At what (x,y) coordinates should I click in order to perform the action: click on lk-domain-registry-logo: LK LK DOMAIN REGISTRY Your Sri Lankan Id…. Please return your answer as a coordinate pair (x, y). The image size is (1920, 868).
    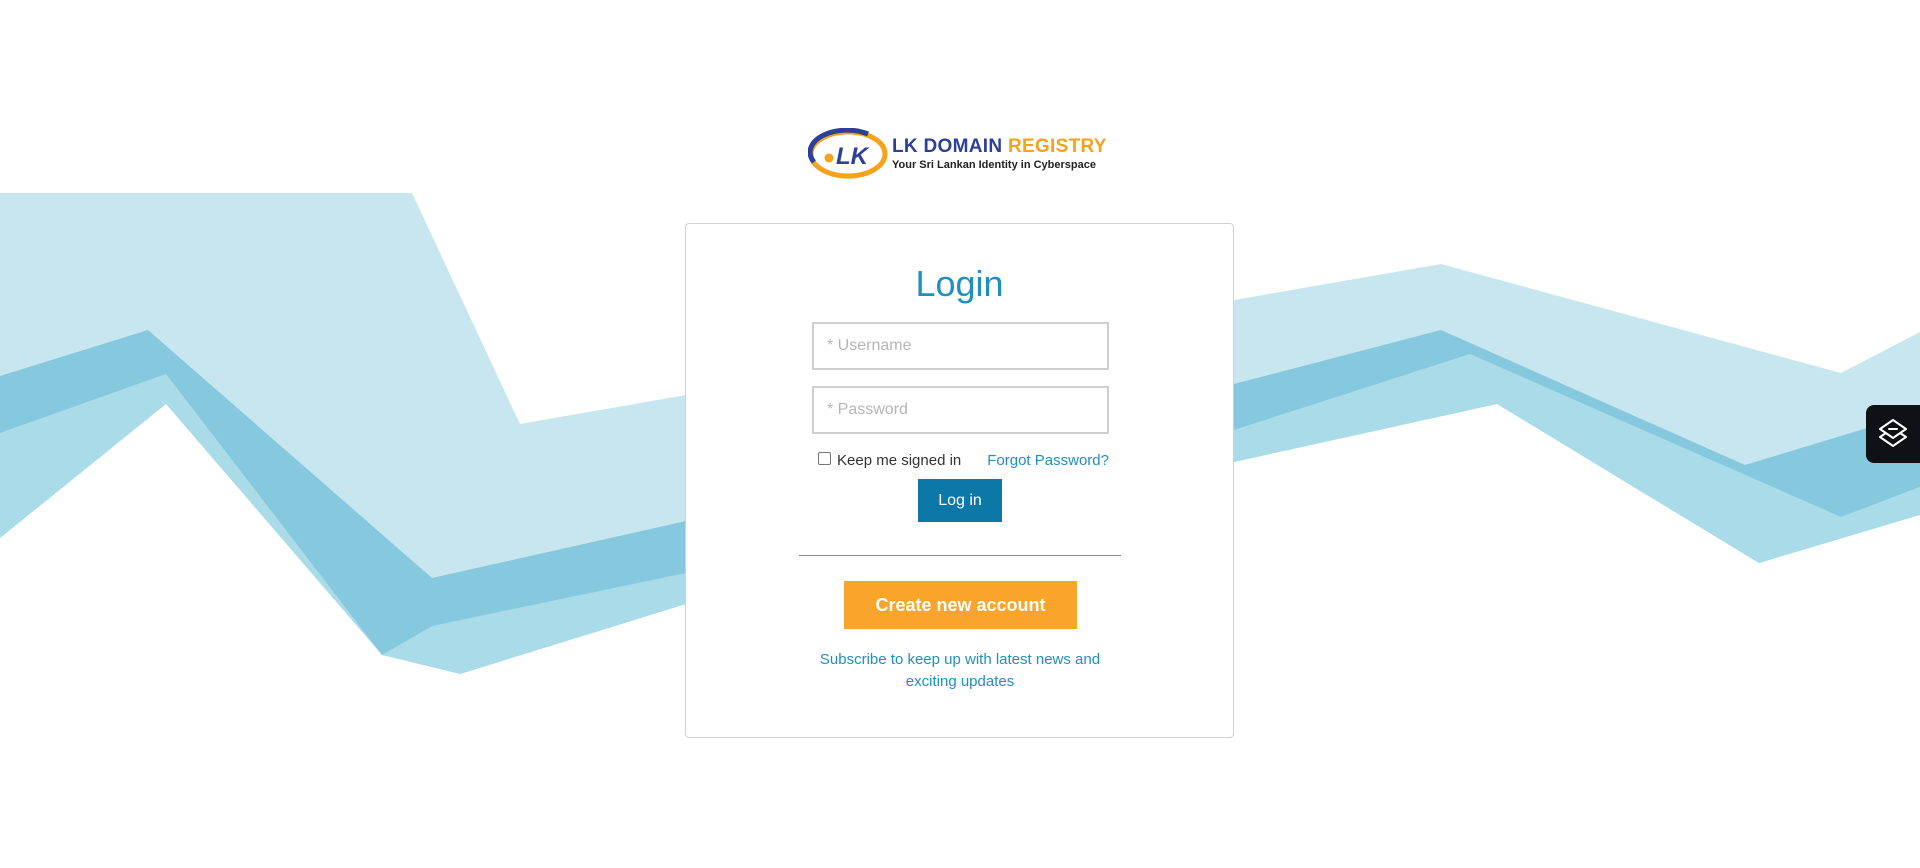
    Looking at the image, I should click on (960, 154).